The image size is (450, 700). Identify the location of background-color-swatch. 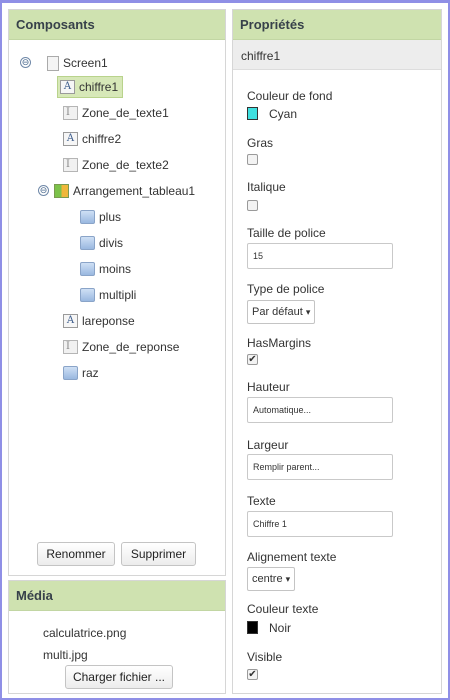
(252, 113).